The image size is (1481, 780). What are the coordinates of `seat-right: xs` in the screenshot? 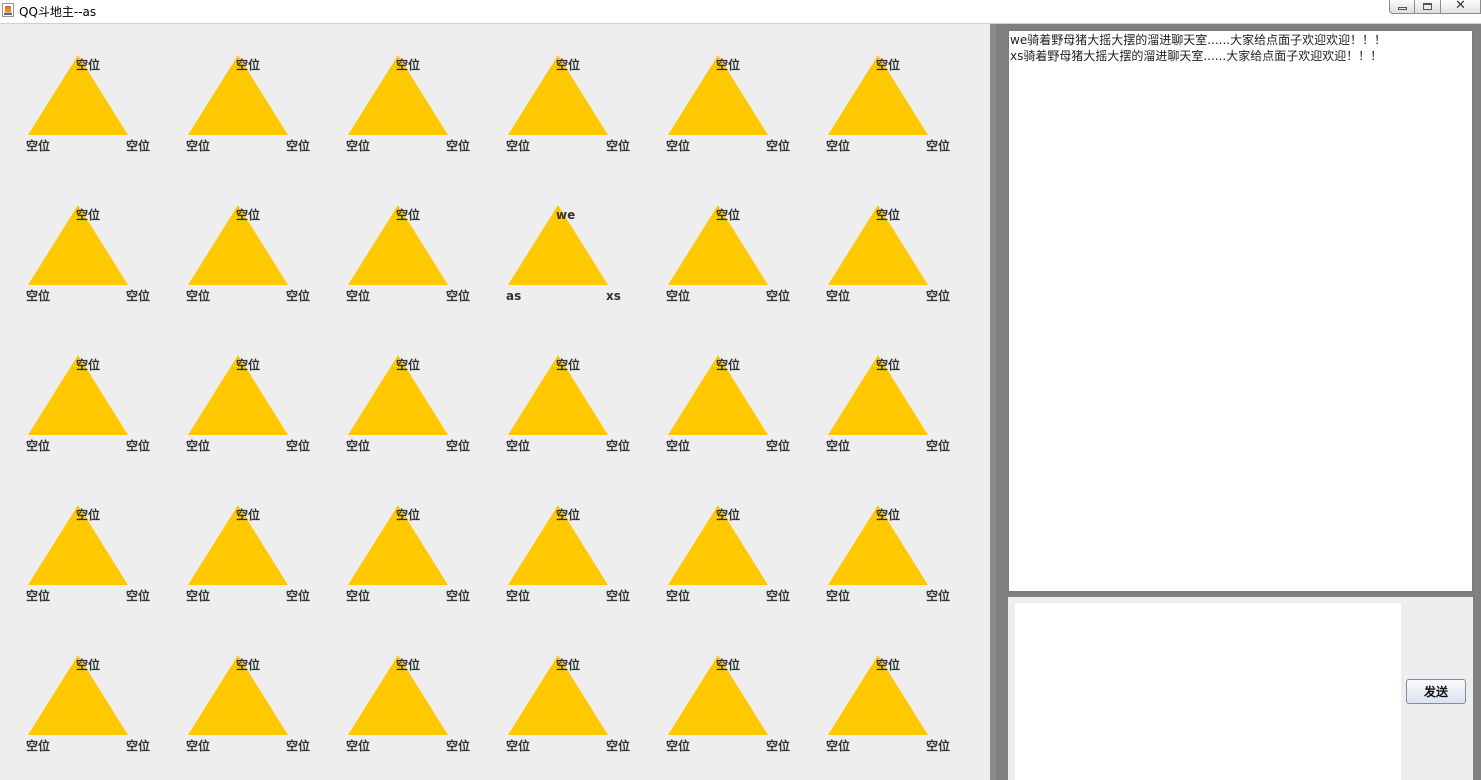 It's located at (613, 296).